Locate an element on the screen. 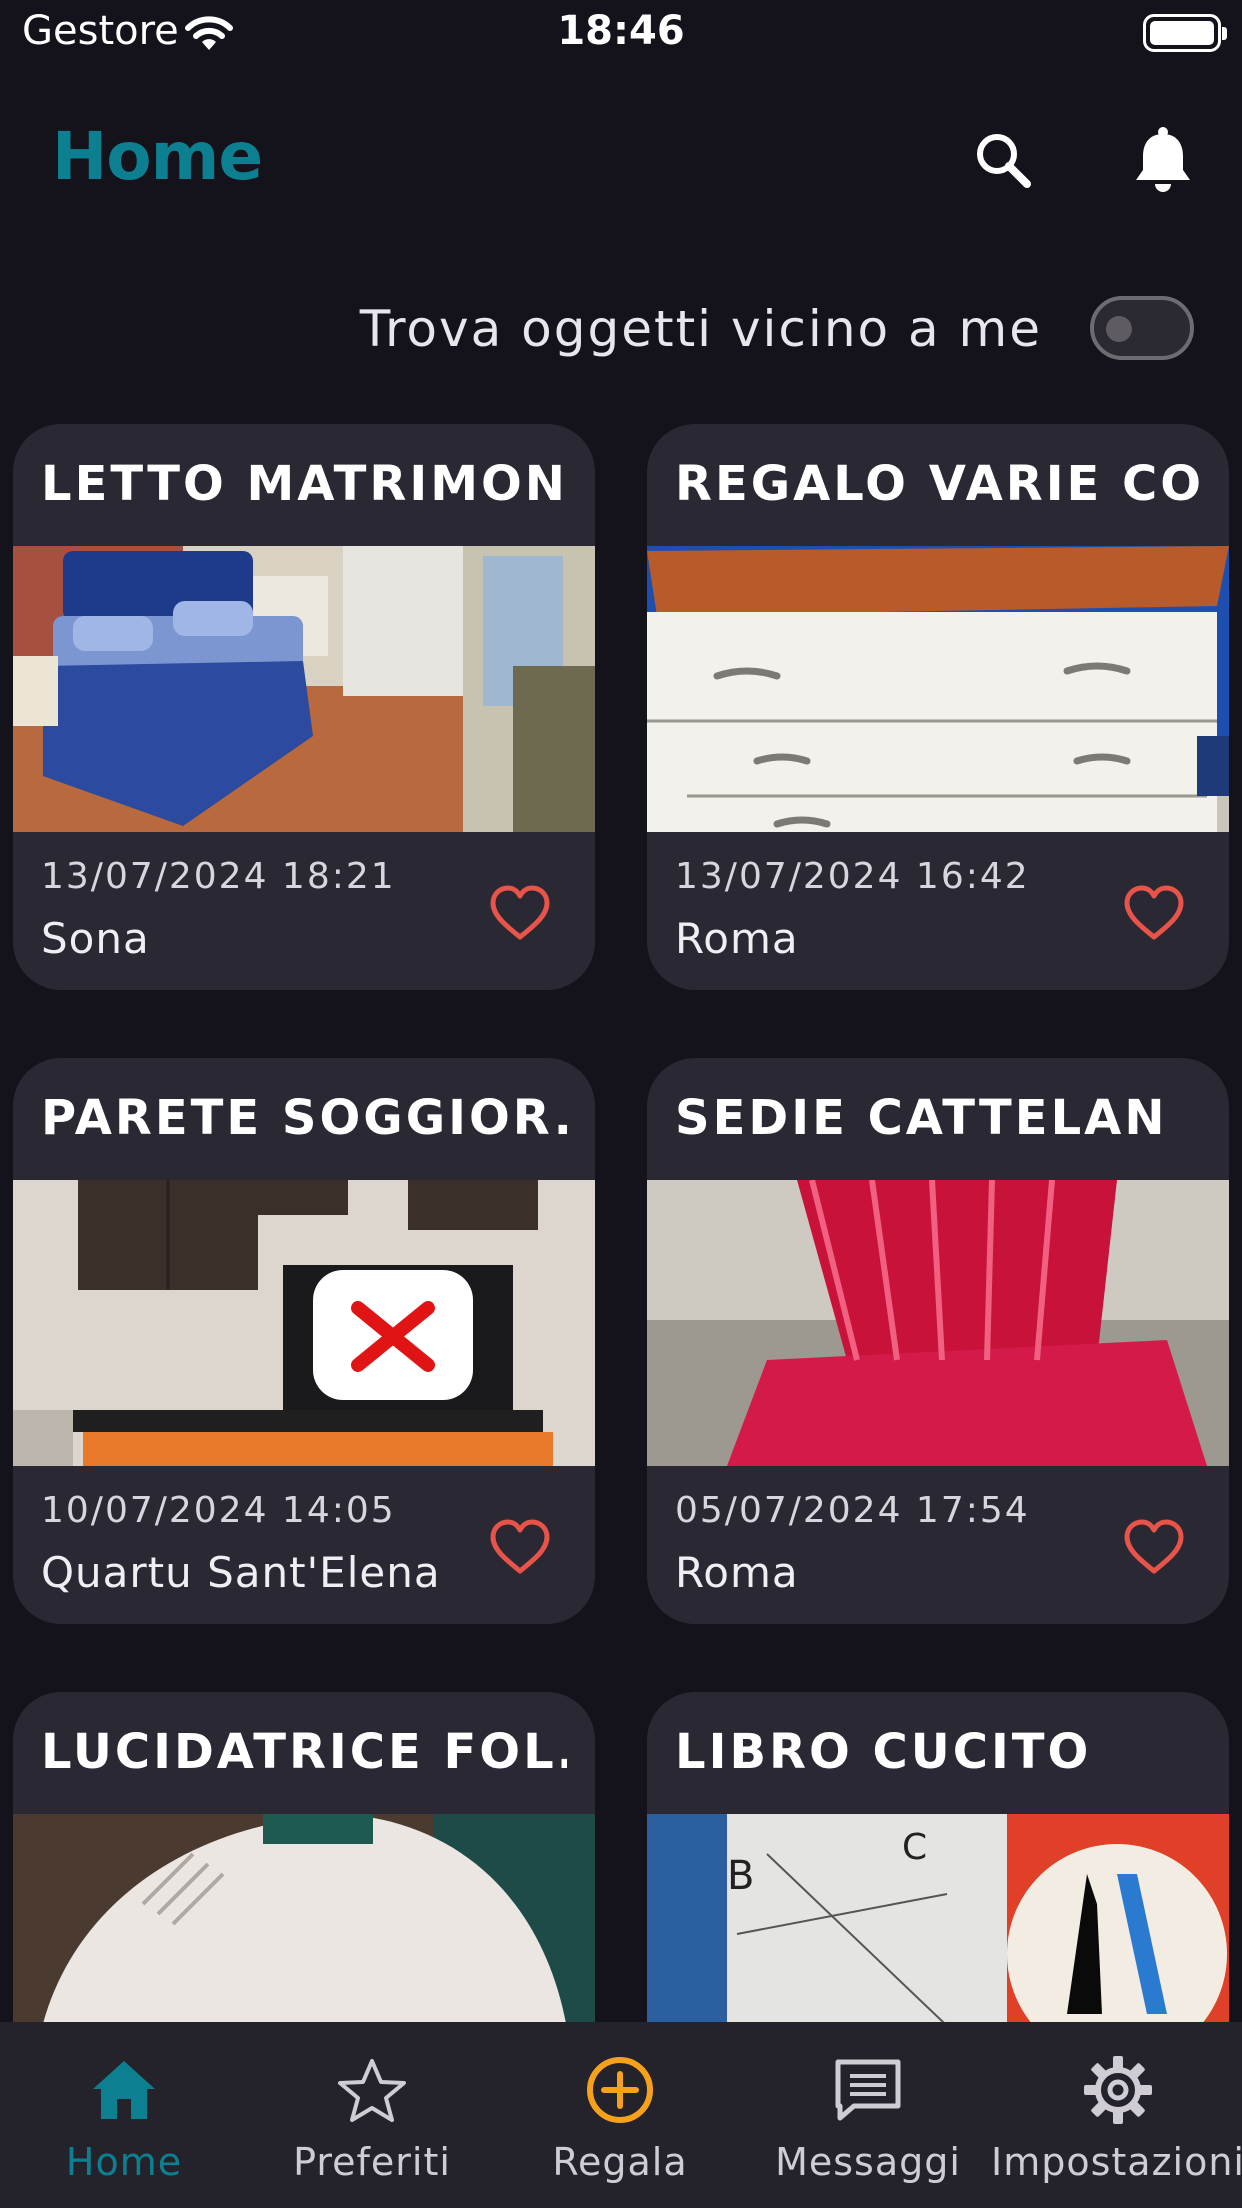 Image resolution: width=1242 pixels, height=2208 pixels. star-icon is located at coordinates (372, 2090).